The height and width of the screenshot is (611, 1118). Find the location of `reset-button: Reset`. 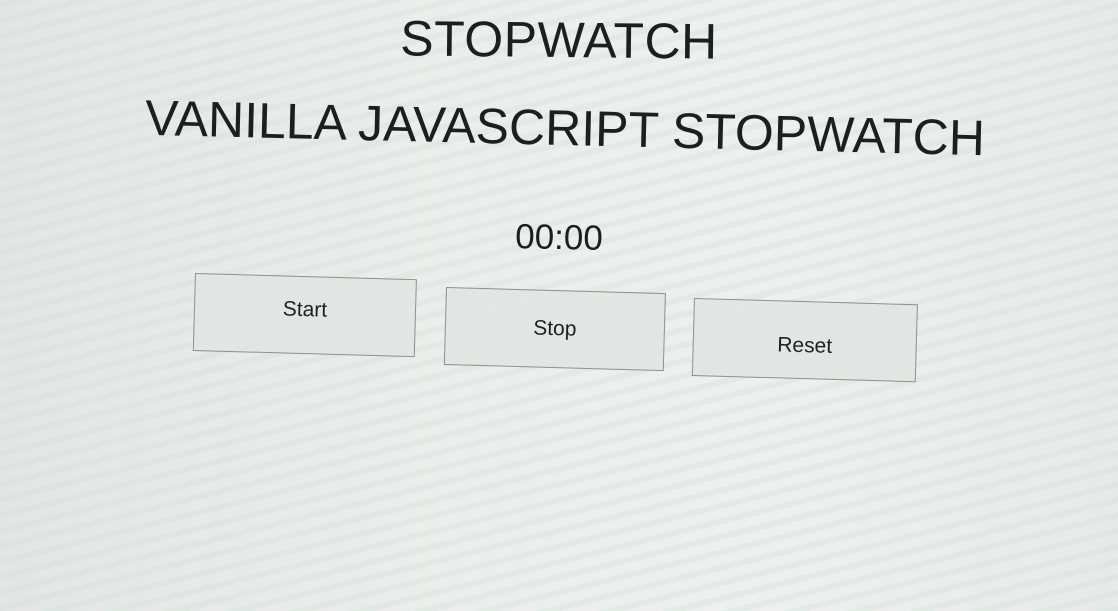

reset-button: Reset is located at coordinates (804, 340).